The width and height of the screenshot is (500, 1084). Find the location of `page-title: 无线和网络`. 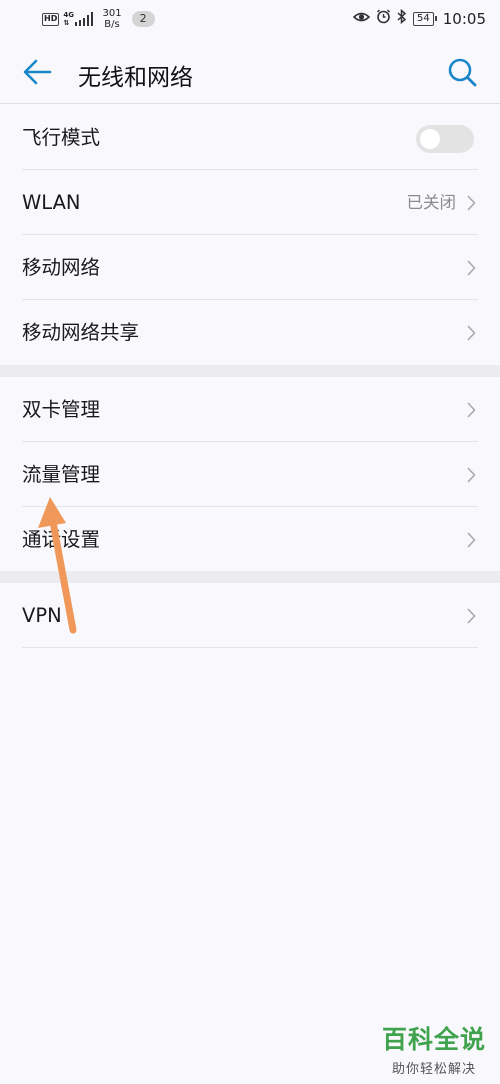

page-title: 无线和网络 is located at coordinates (135, 78).